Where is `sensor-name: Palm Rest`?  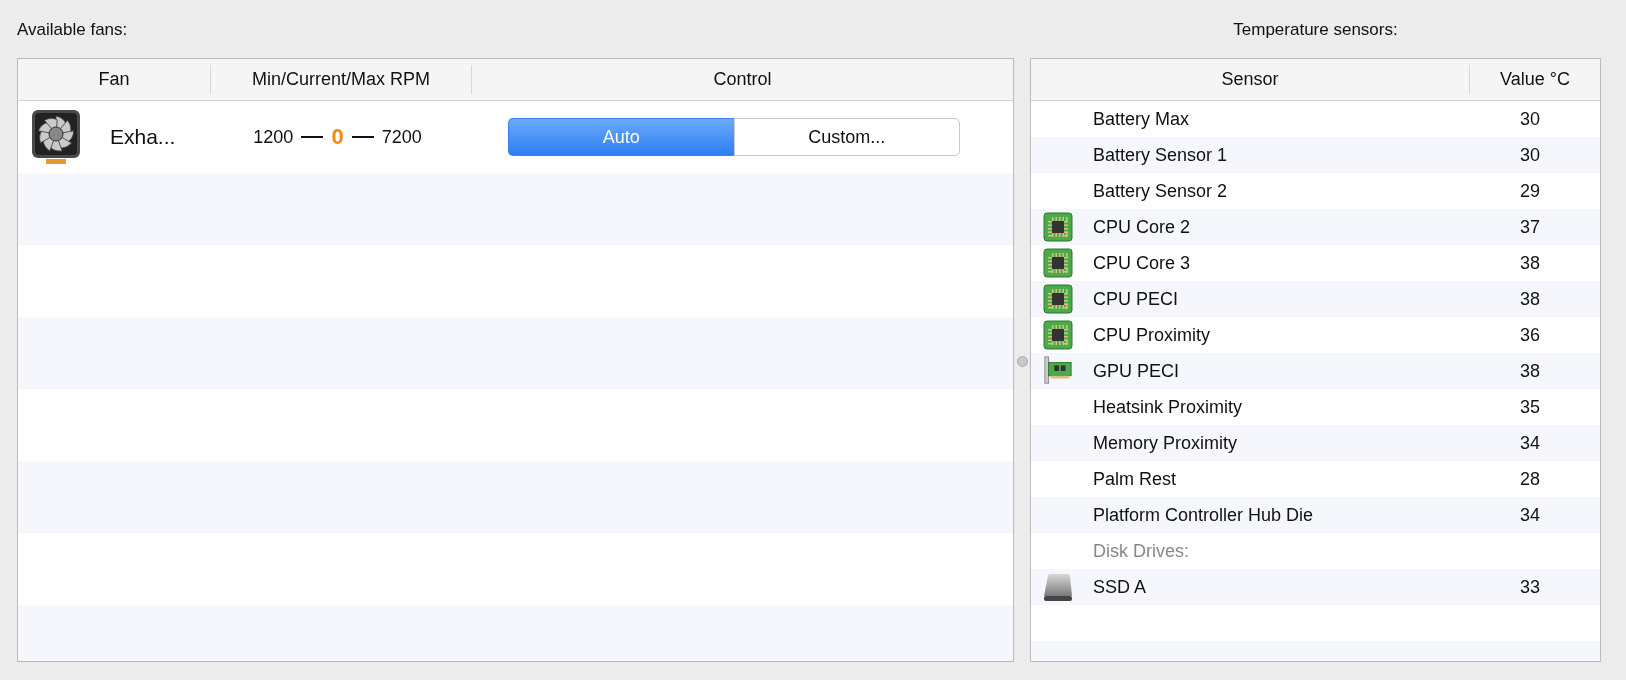 sensor-name: Palm Rest is located at coordinates (1135, 479).